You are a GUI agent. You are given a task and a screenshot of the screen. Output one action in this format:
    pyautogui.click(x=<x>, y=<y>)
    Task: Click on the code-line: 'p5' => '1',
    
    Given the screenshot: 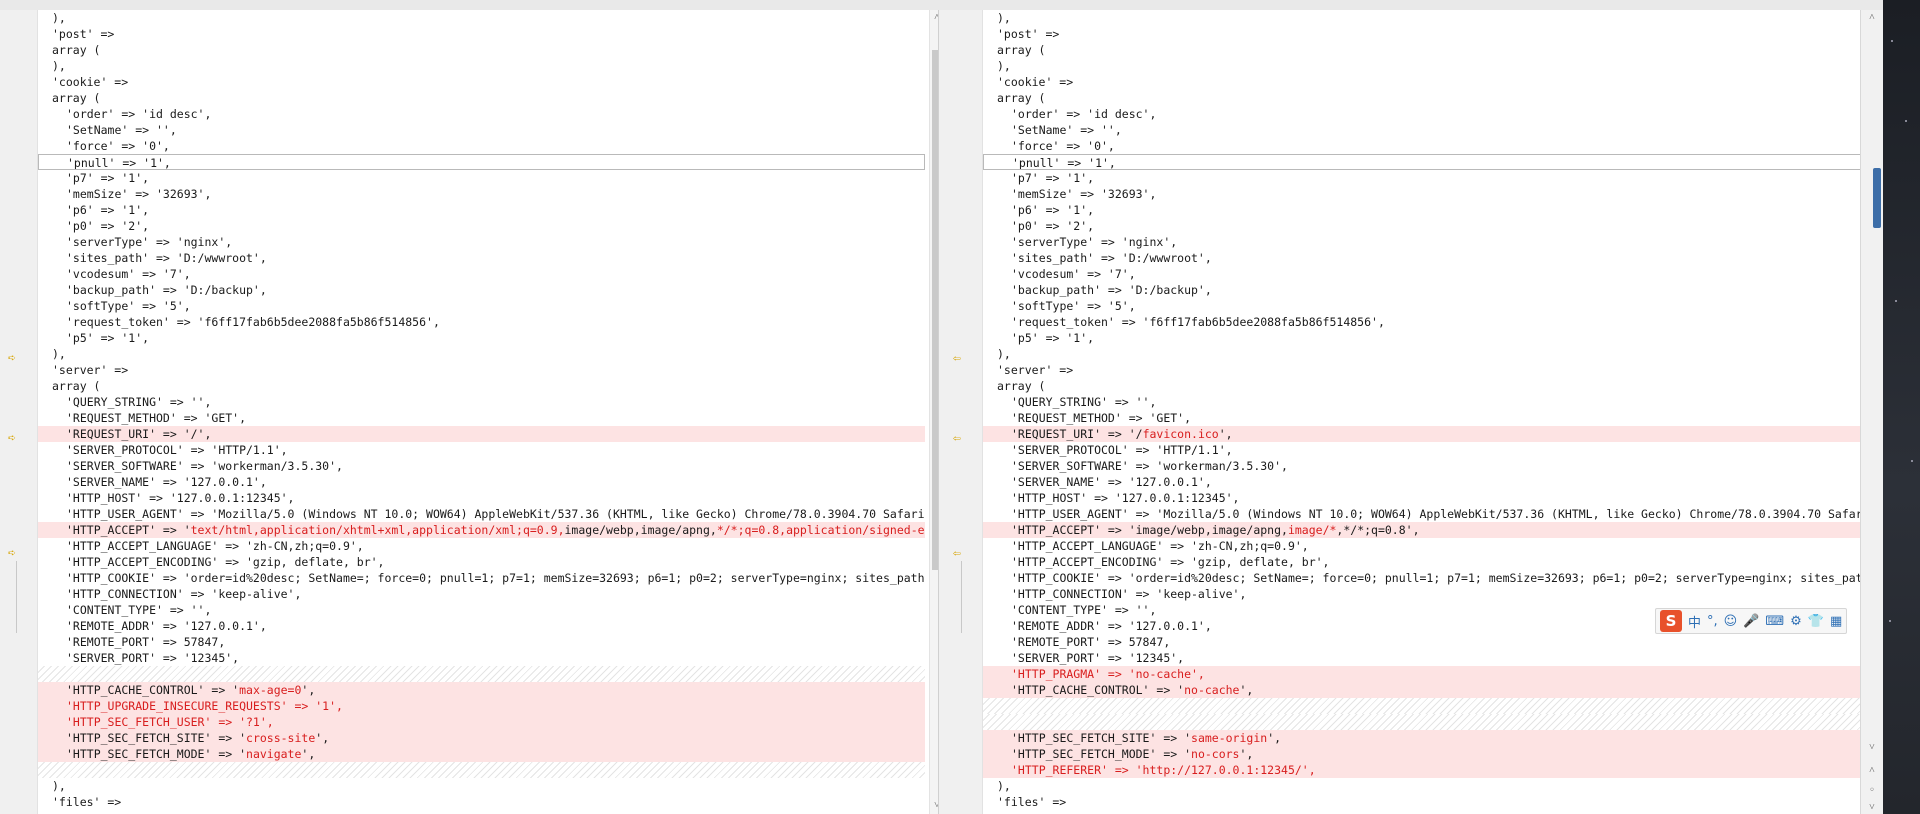 What is the action you would take?
    pyautogui.click(x=1423, y=338)
    